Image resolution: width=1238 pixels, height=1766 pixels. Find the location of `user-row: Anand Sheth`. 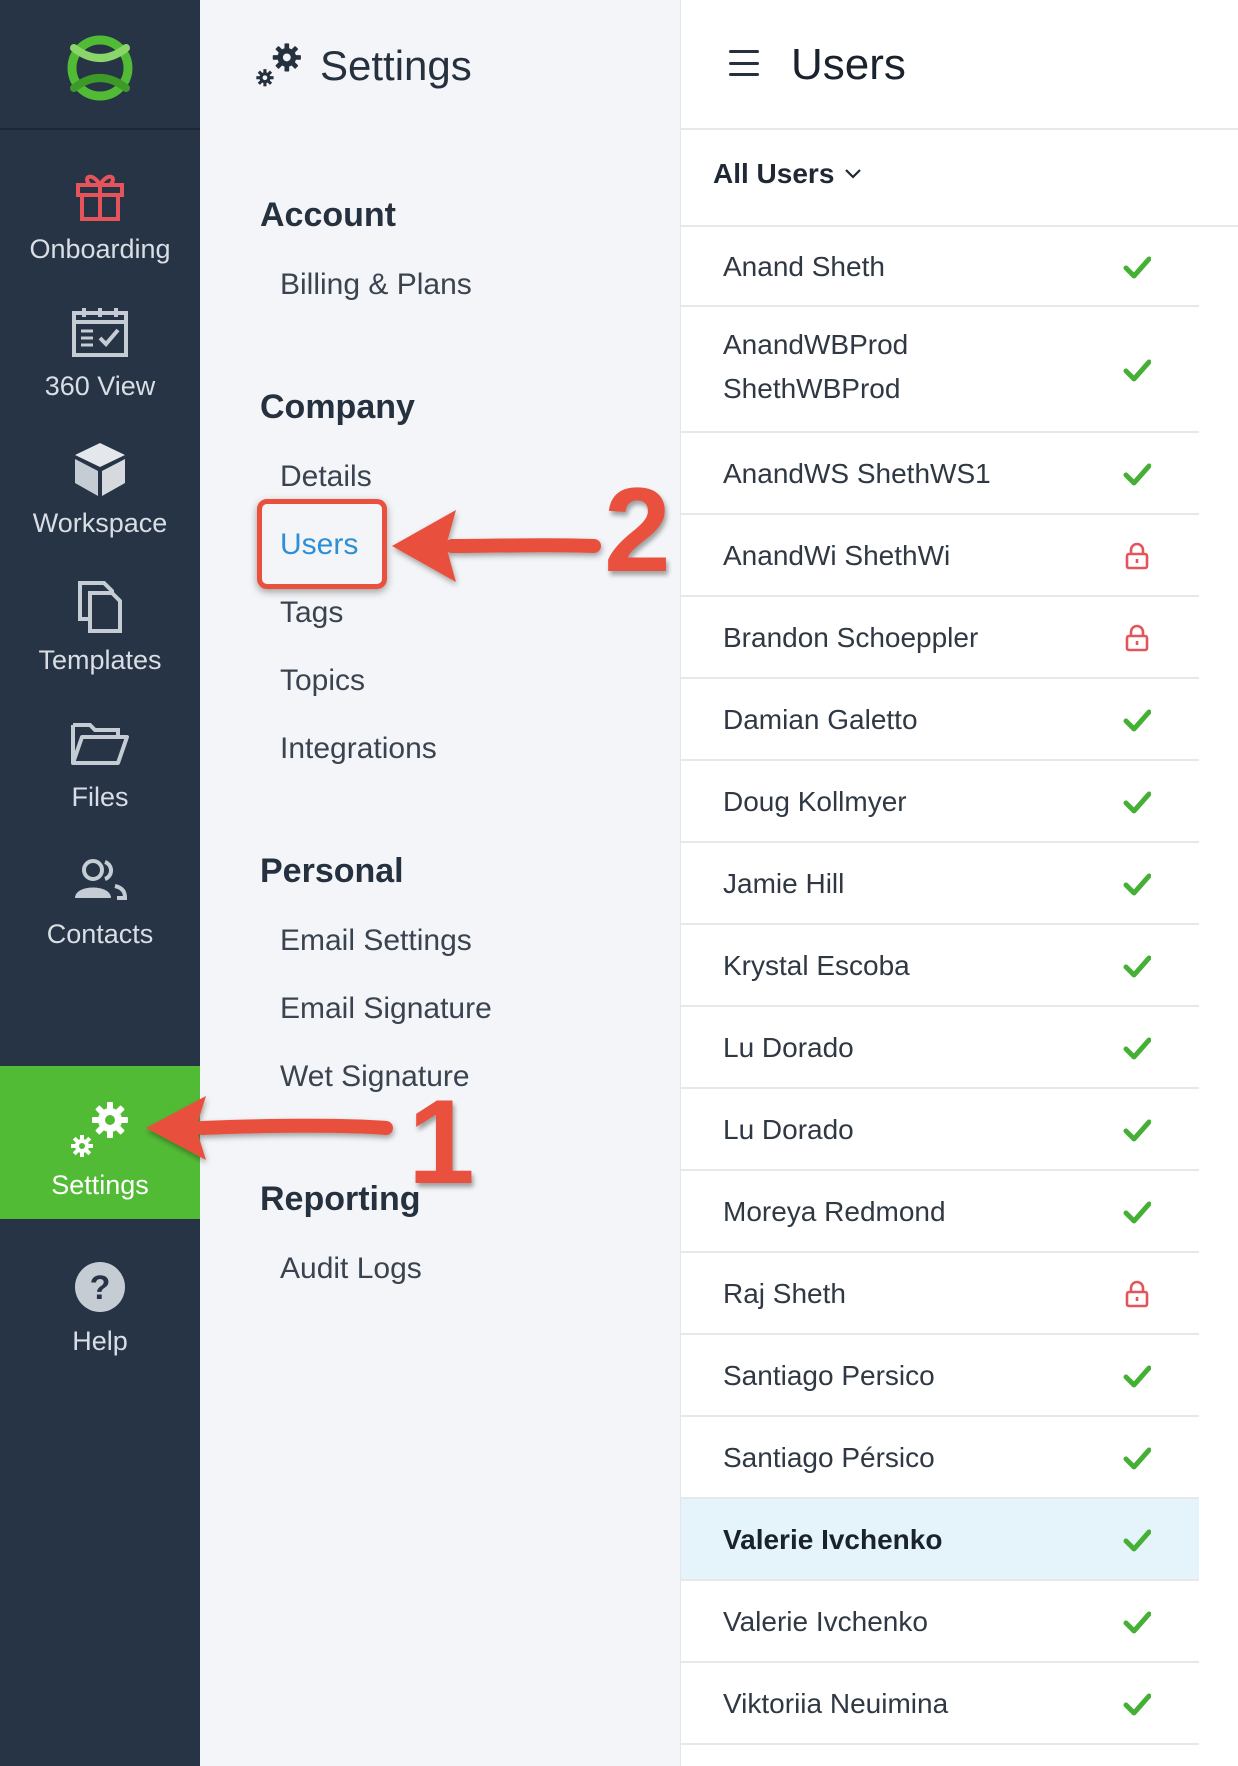

user-row: Anand Sheth is located at coordinates (940, 267).